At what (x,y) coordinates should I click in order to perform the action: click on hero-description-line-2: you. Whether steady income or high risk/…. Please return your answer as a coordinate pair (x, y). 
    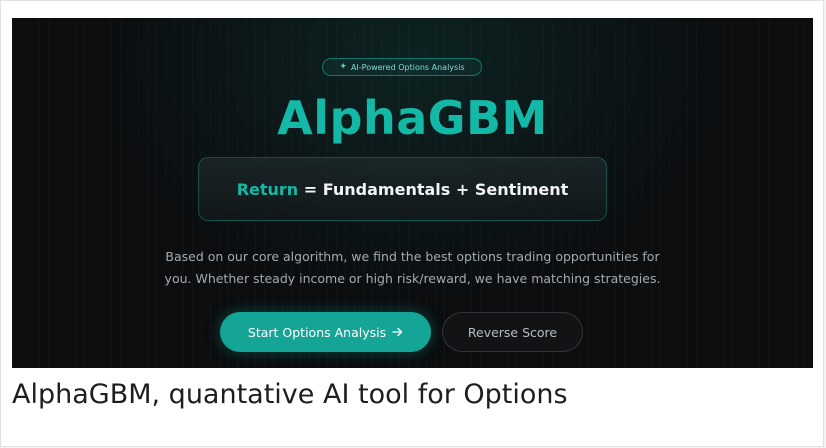
    Looking at the image, I should click on (412, 278).